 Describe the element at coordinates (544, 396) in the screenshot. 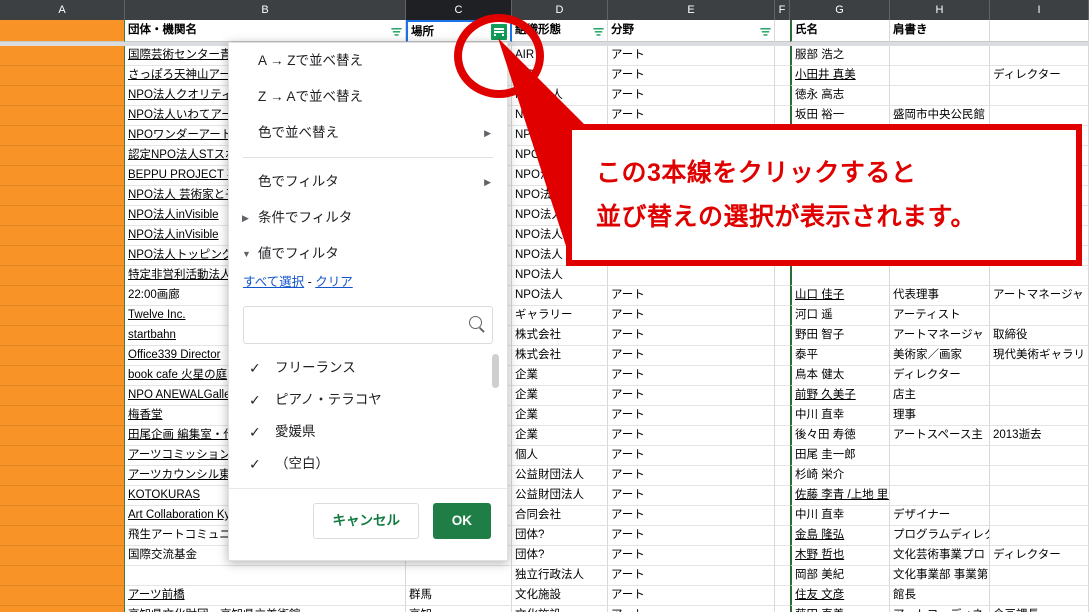

I see `table-row: NPO ANEWALGallery 企業 アート 前野 久美子 店主` at that location.